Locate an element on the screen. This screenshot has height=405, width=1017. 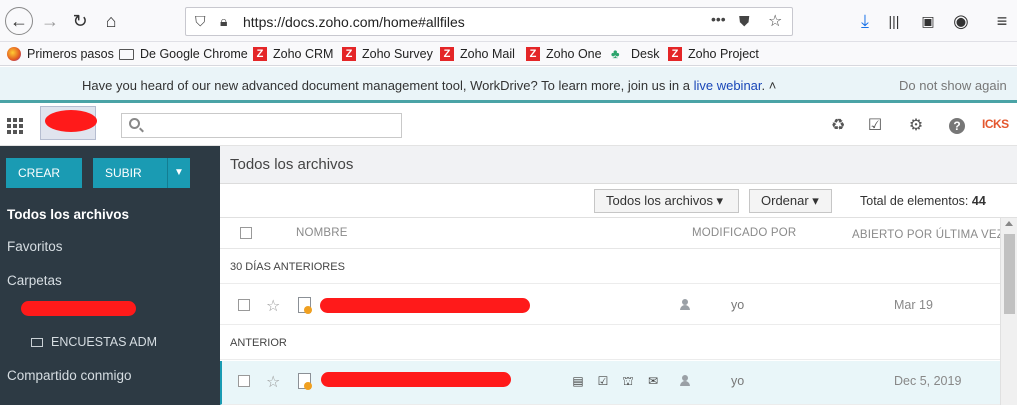
search-icon is located at coordinates (134, 123).